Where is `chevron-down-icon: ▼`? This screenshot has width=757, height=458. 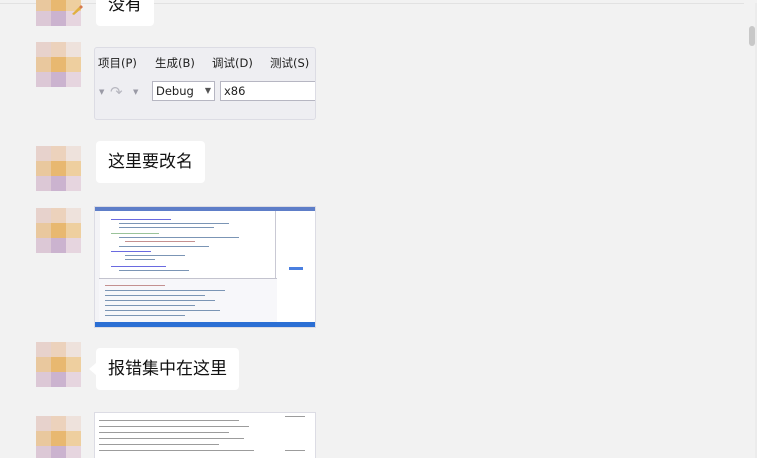
chevron-down-icon: ▼ is located at coordinates (207, 90).